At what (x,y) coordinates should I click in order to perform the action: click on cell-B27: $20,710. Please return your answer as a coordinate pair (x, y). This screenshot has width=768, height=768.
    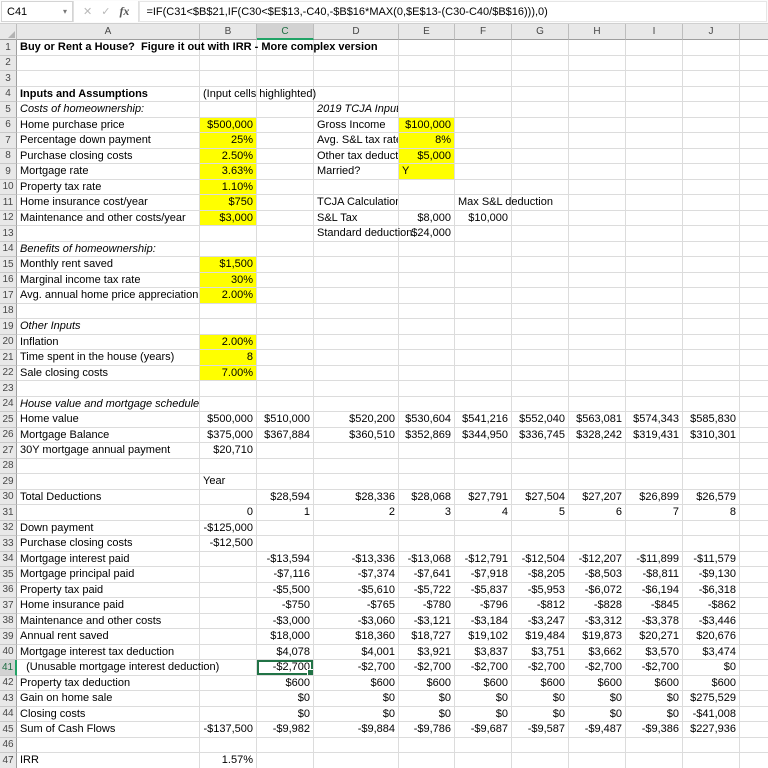
    Looking at the image, I should click on (228, 451).